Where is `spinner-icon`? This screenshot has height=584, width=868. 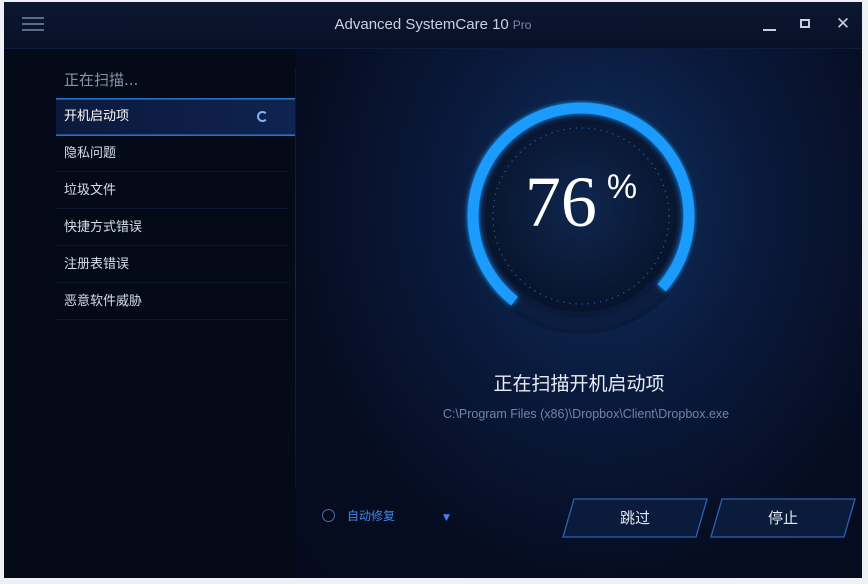
spinner-icon is located at coordinates (262, 116).